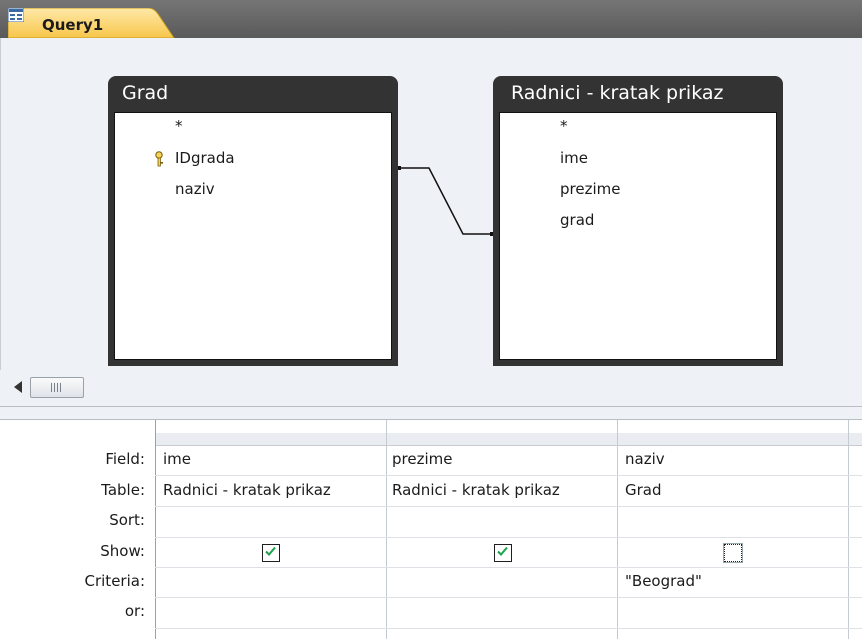 The image size is (862, 639). Describe the element at coordinates (617, 93) in the screenshot. I see `table-title-radnici: Radnici - kratak prikaz` at that location.